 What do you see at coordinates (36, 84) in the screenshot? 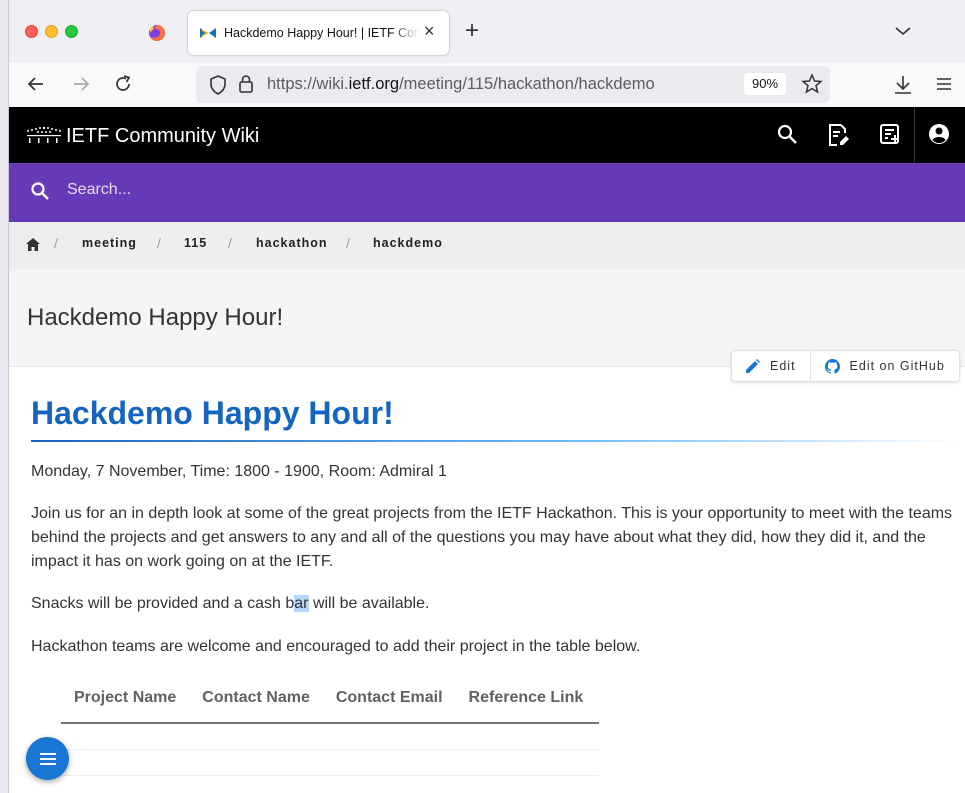
I see `back-arrow-icon` at bounding box center [36, 84].